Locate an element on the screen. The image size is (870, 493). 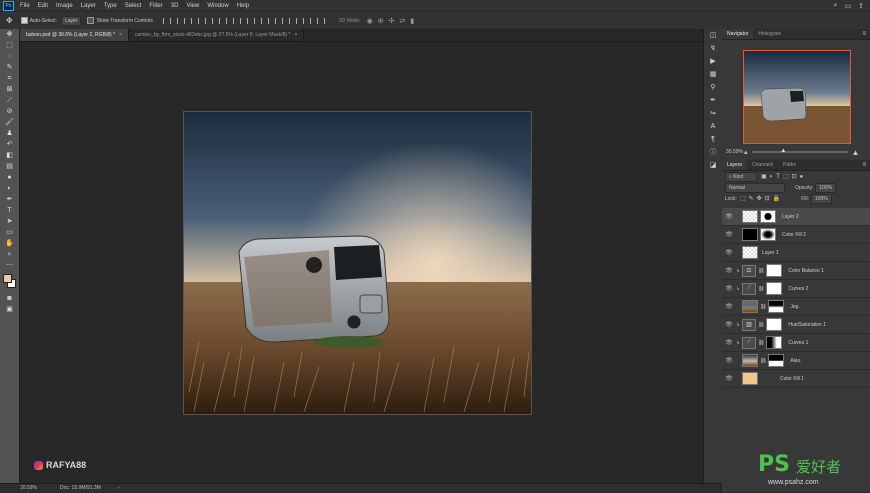
blur-tool-icon: ● is located at coordinates (9, 177).